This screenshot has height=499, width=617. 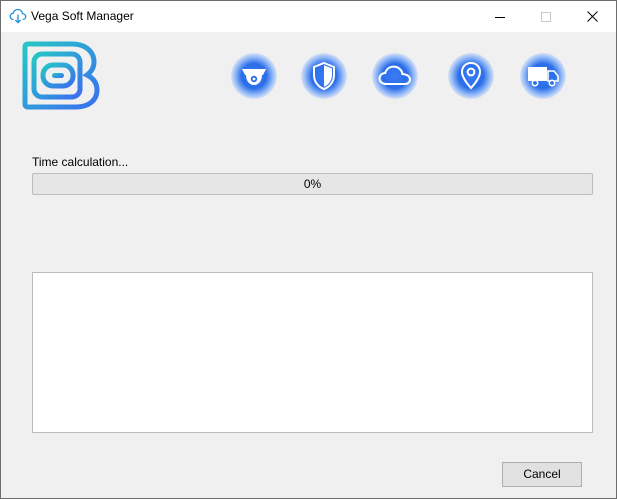 I want to click on shield-icon, so click(x=324, y=76).